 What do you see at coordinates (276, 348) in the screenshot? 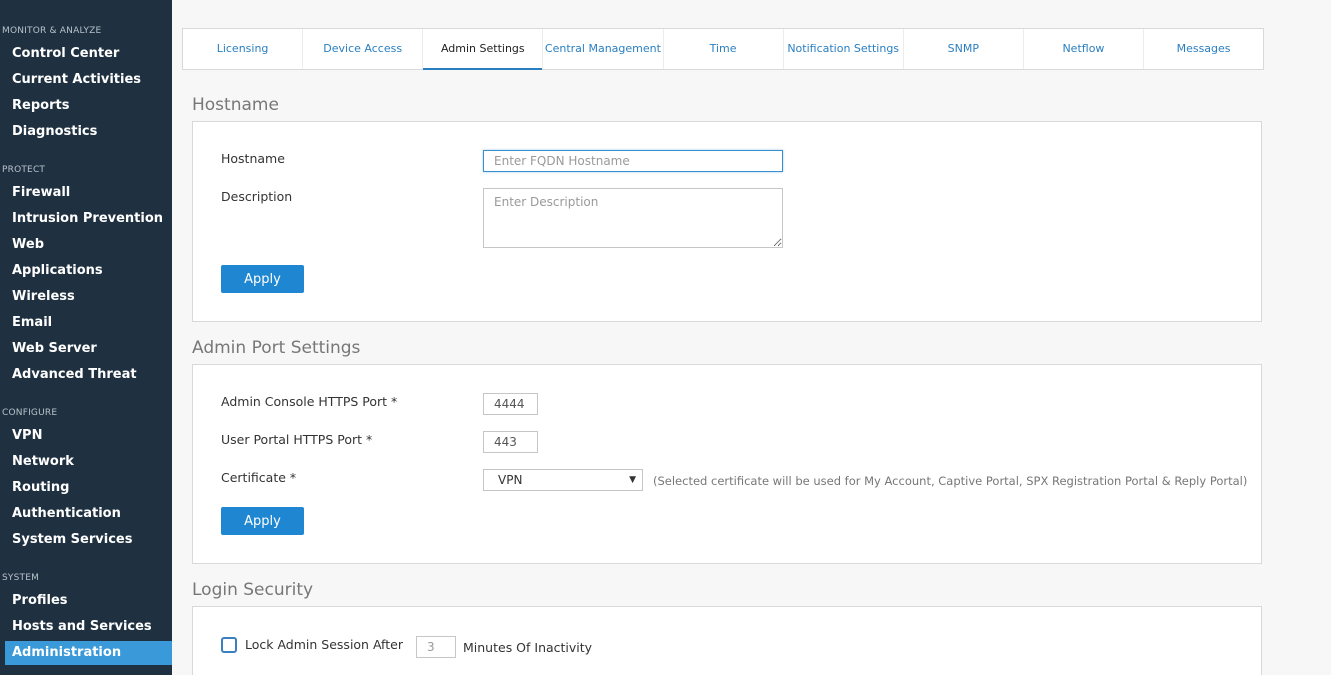
I see `admin-port-section-title: Admin Port Settings` at bounding box center [276, 348].